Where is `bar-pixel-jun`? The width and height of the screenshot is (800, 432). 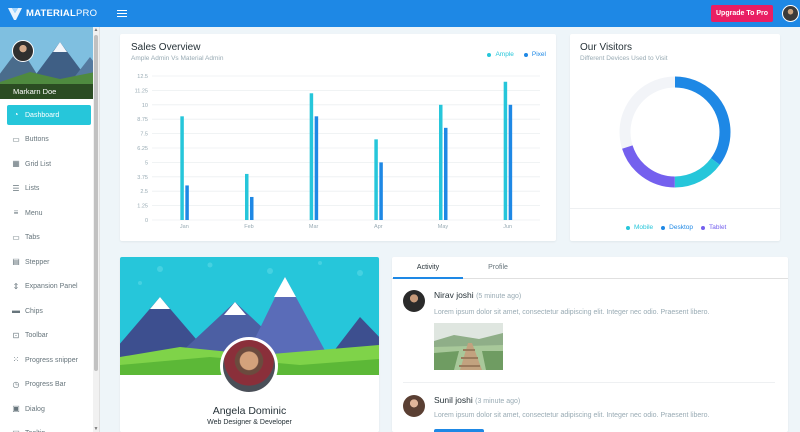 bar-pixel-jun is located at coordinates (510, 162).